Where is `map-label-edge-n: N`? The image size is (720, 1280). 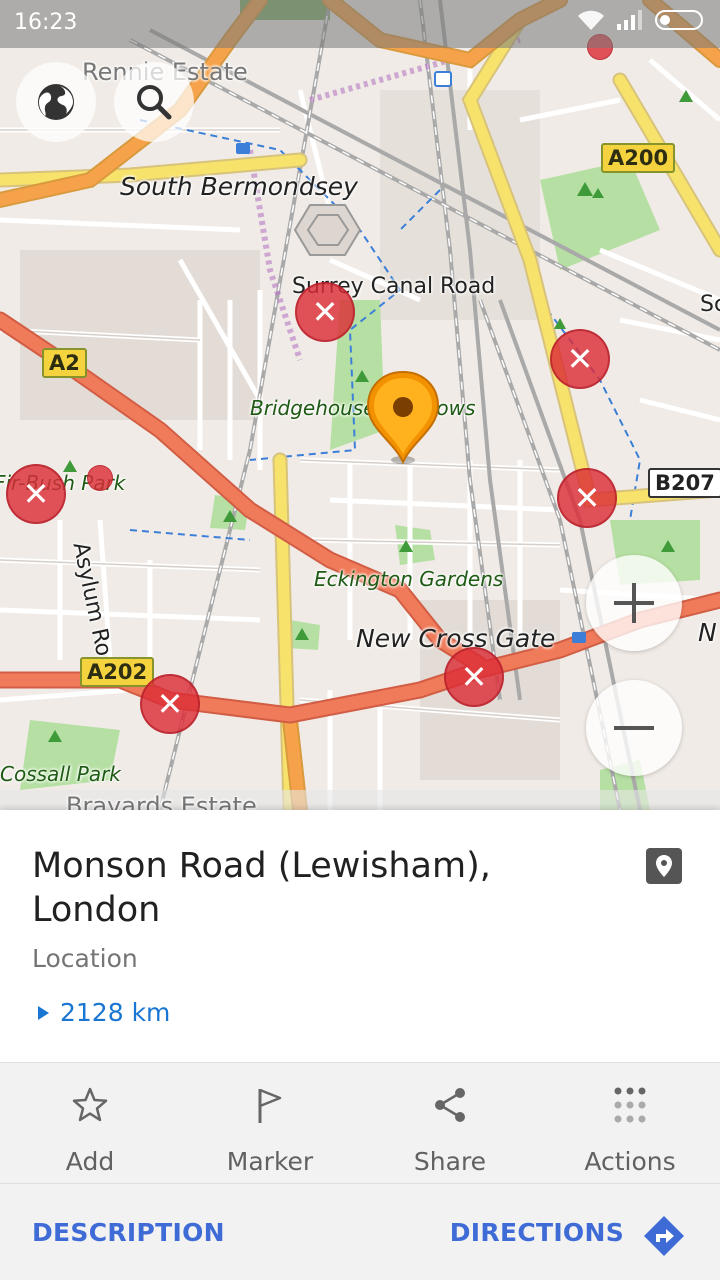
map-label-edge-n: N is located at coordinates (707, 632).